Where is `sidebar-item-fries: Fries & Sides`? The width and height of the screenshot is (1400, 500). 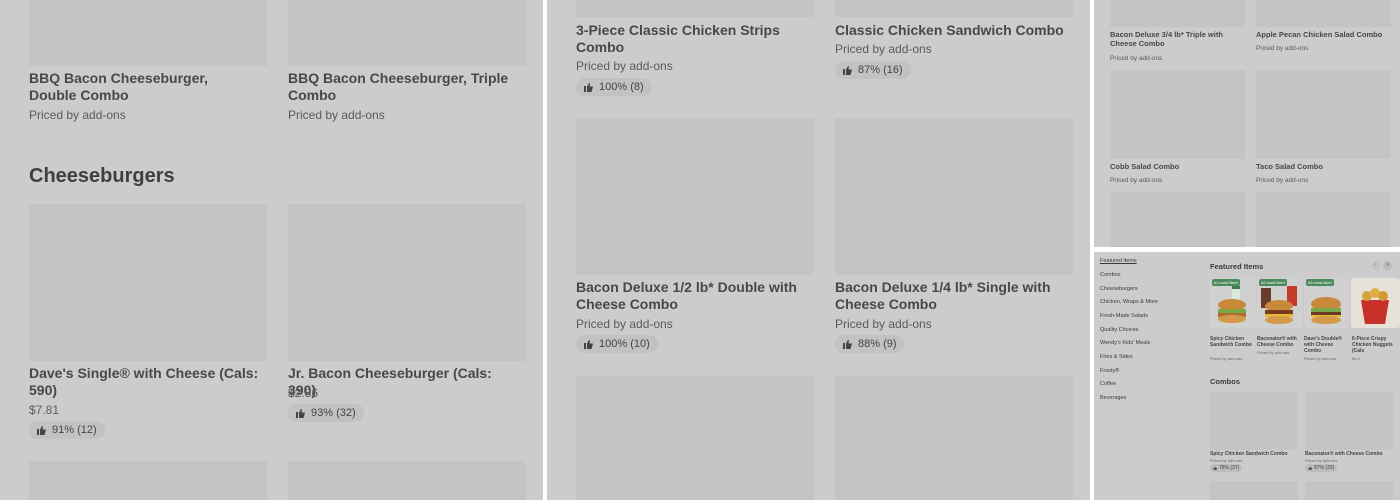 sidebar-item-fries: Fries & Sides is located at coordinates (1116, 357).